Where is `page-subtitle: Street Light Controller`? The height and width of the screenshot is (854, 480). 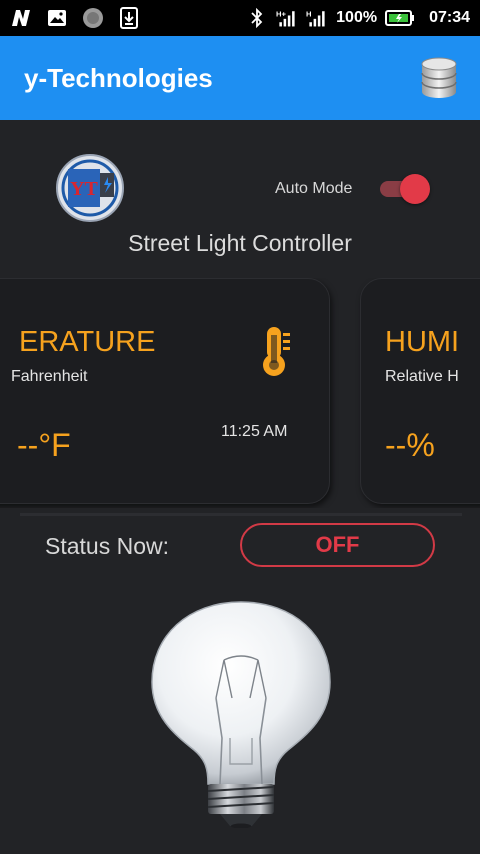 page-subtitle: Street Light Controller is located at coordinates (240, 243).